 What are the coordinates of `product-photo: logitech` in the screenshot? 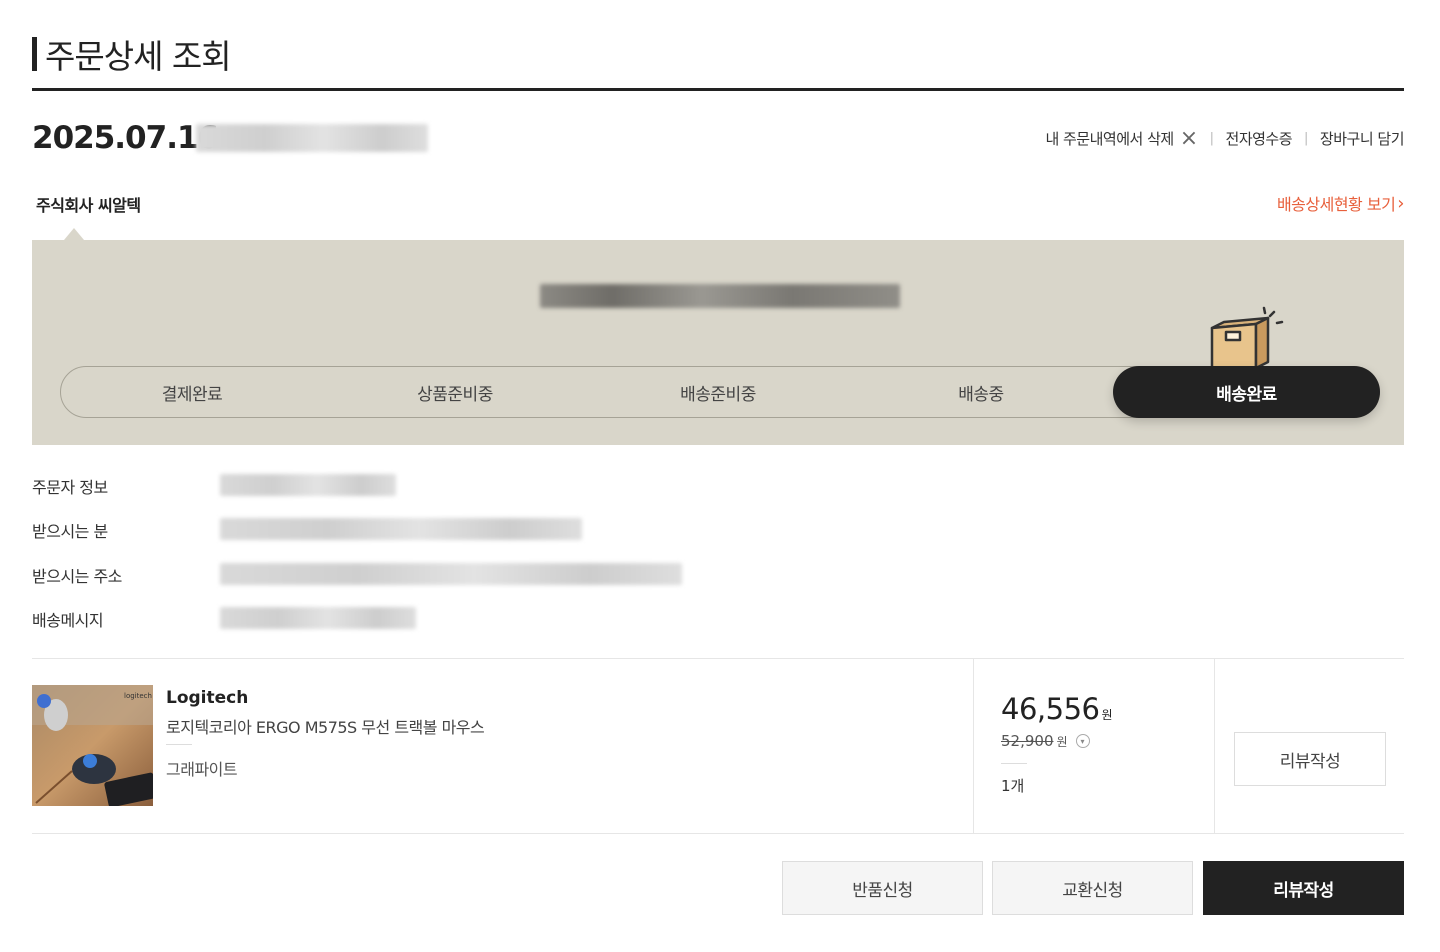 It's located at (92, 745).